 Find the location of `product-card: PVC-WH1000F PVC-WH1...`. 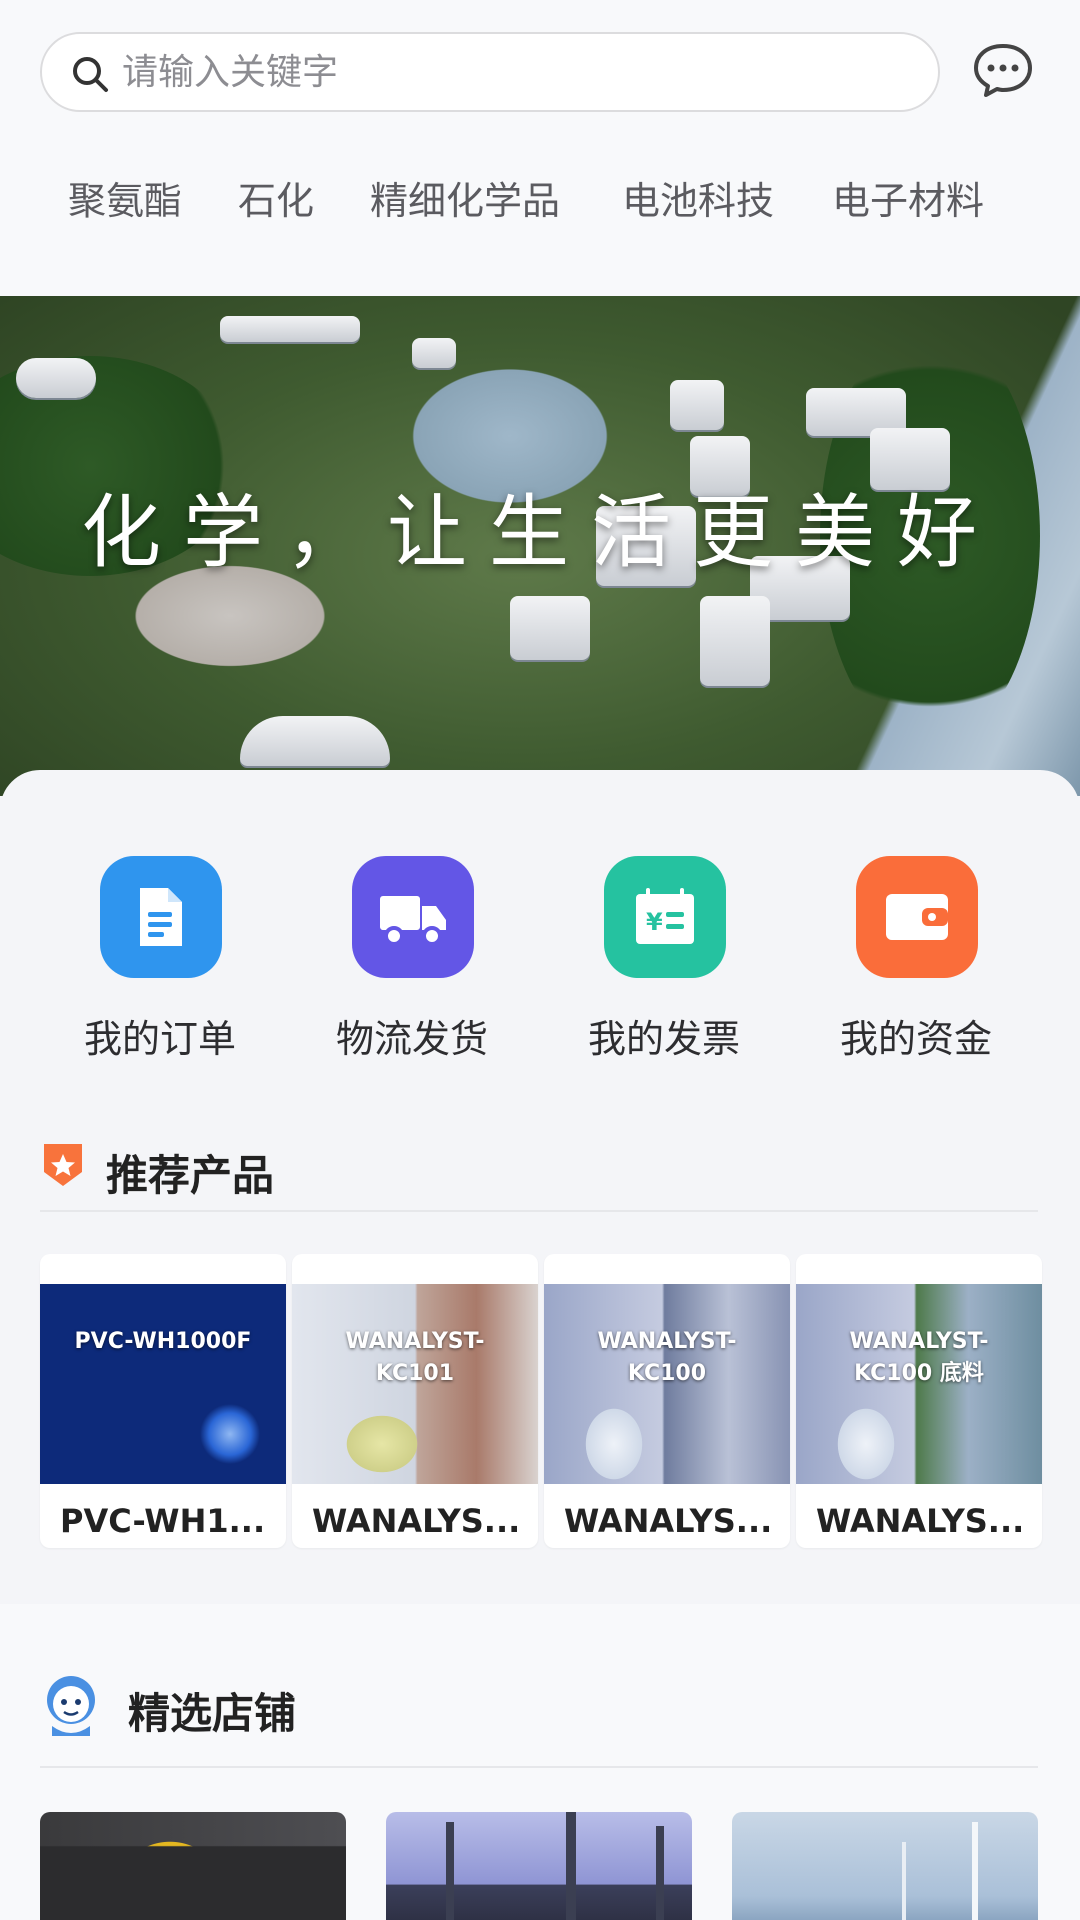

product-card: PVC-WH1000F PVC-WH1... is located at coordinates (163, 1401).